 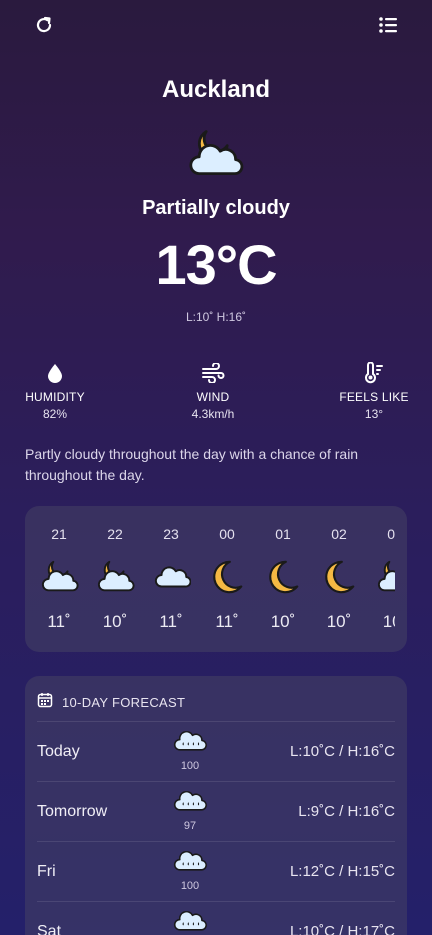 I want to click on hour-time: 02, so click(x=339, y=534).